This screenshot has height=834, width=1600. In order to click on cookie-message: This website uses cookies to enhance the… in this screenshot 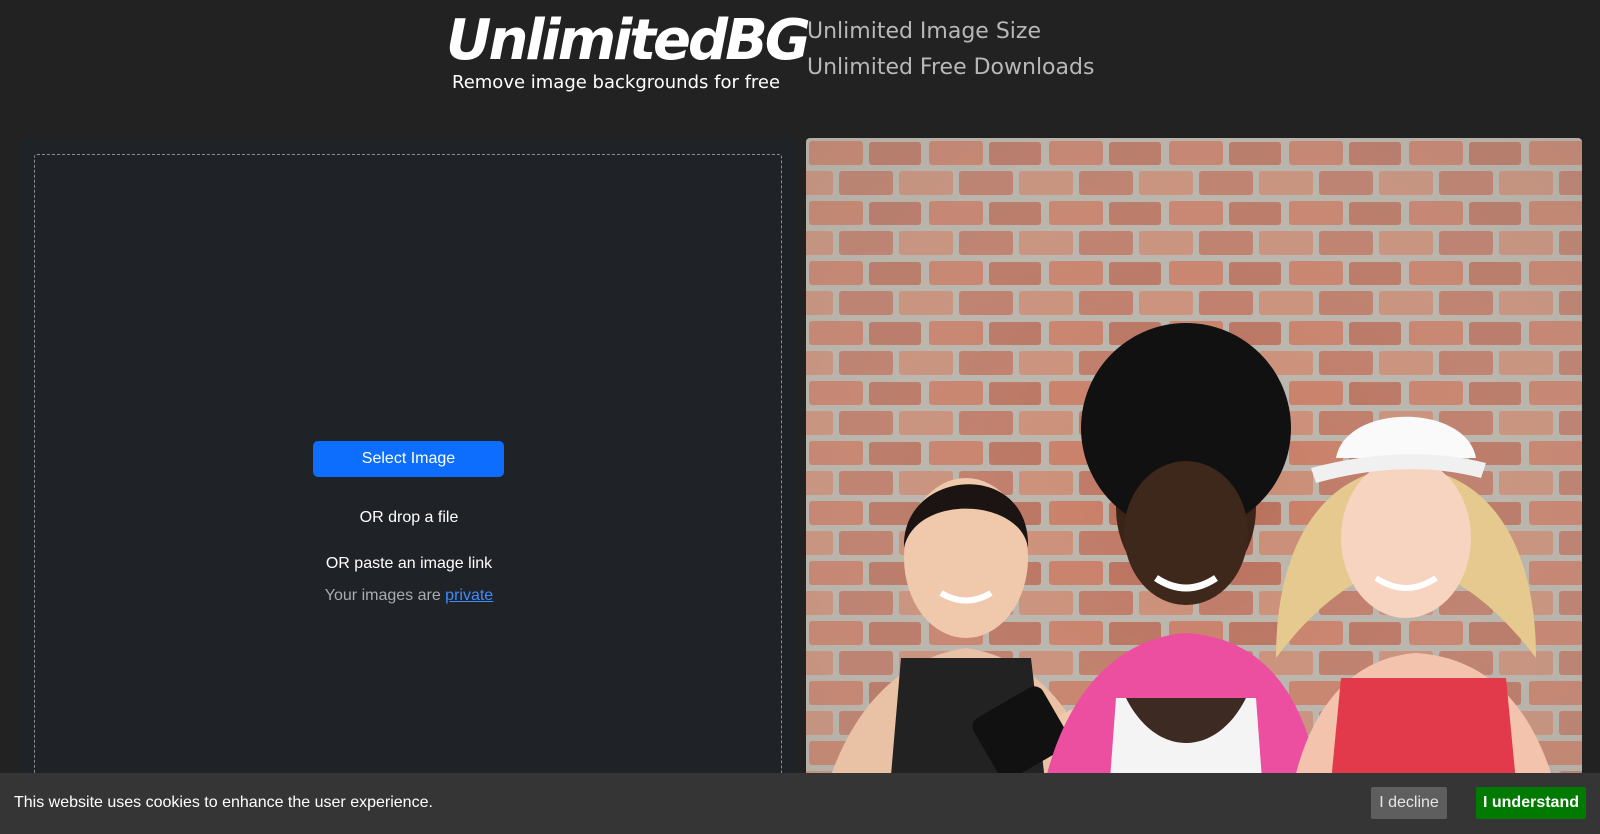, I will do `click(223, 802)`.